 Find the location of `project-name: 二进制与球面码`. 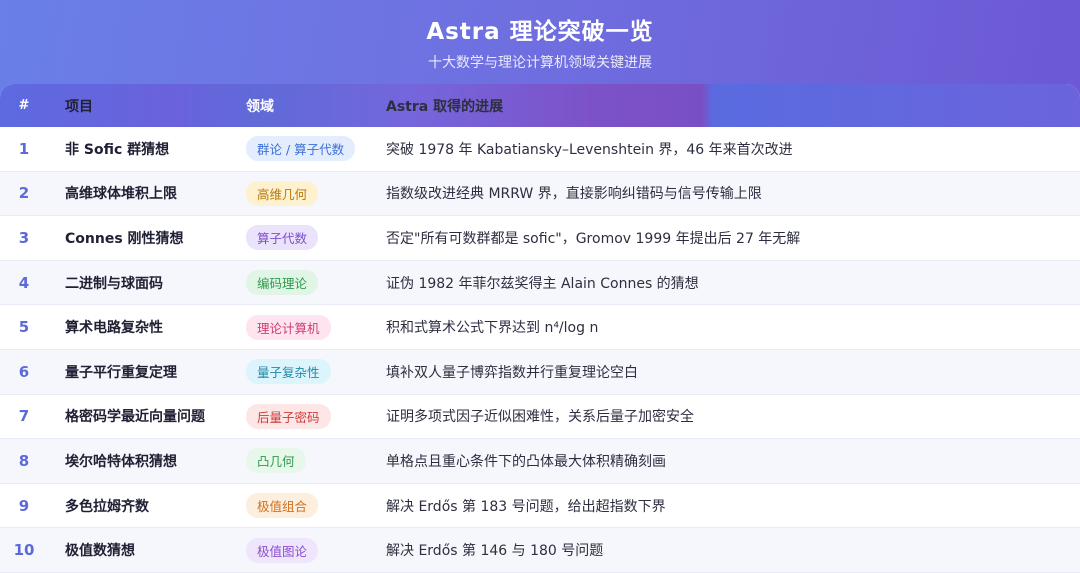

project-name: 二进制与球面码 is located at coordinates (114, 283).